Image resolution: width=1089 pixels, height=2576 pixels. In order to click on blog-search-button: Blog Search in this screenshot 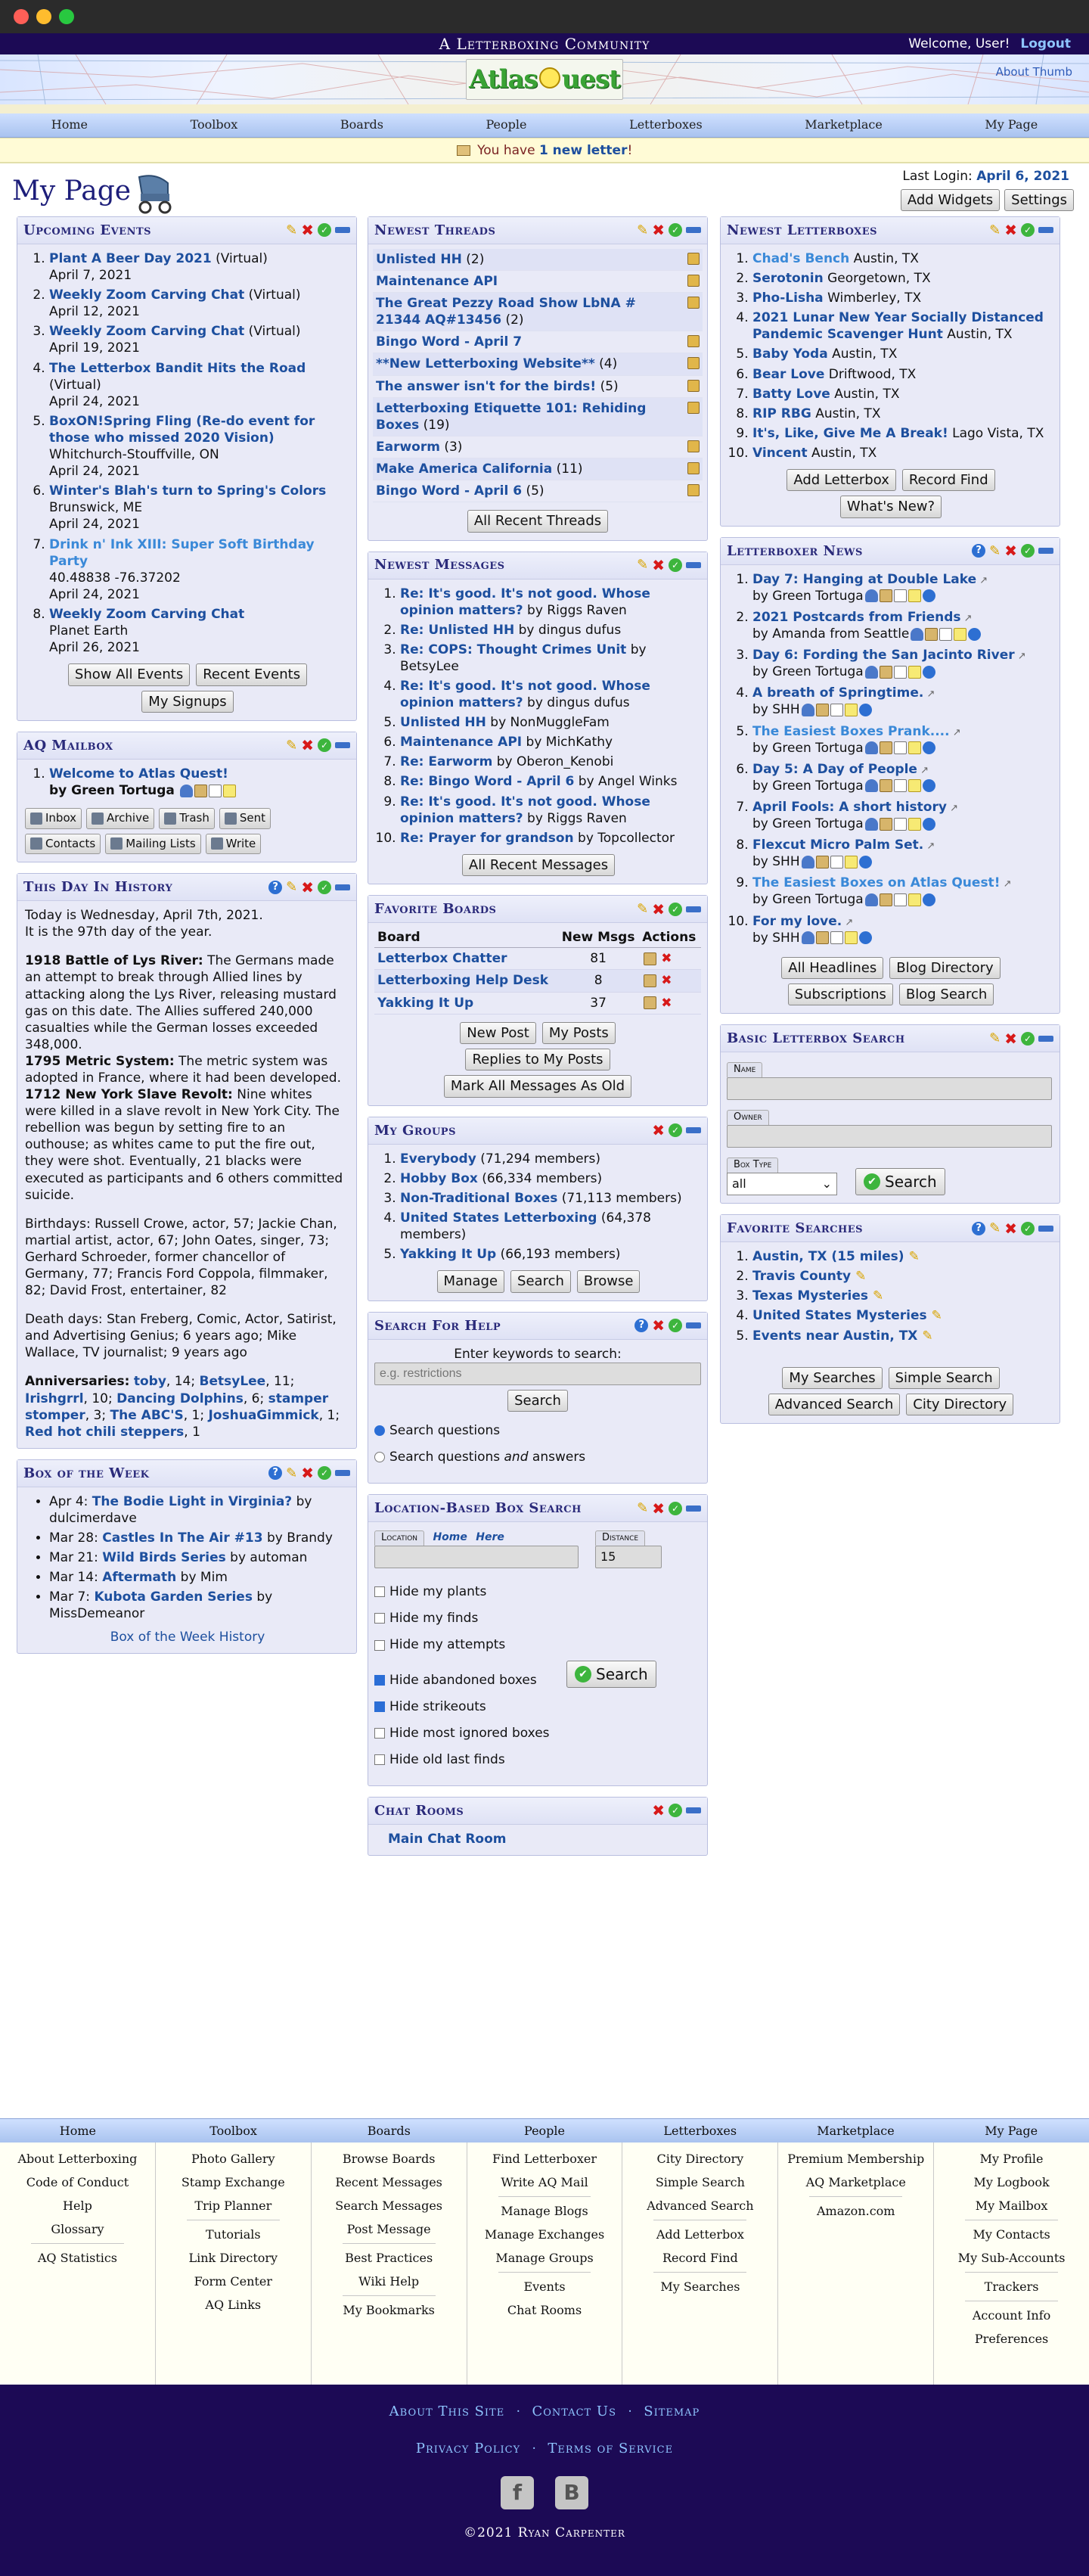, I will do `click(946, 994)`.